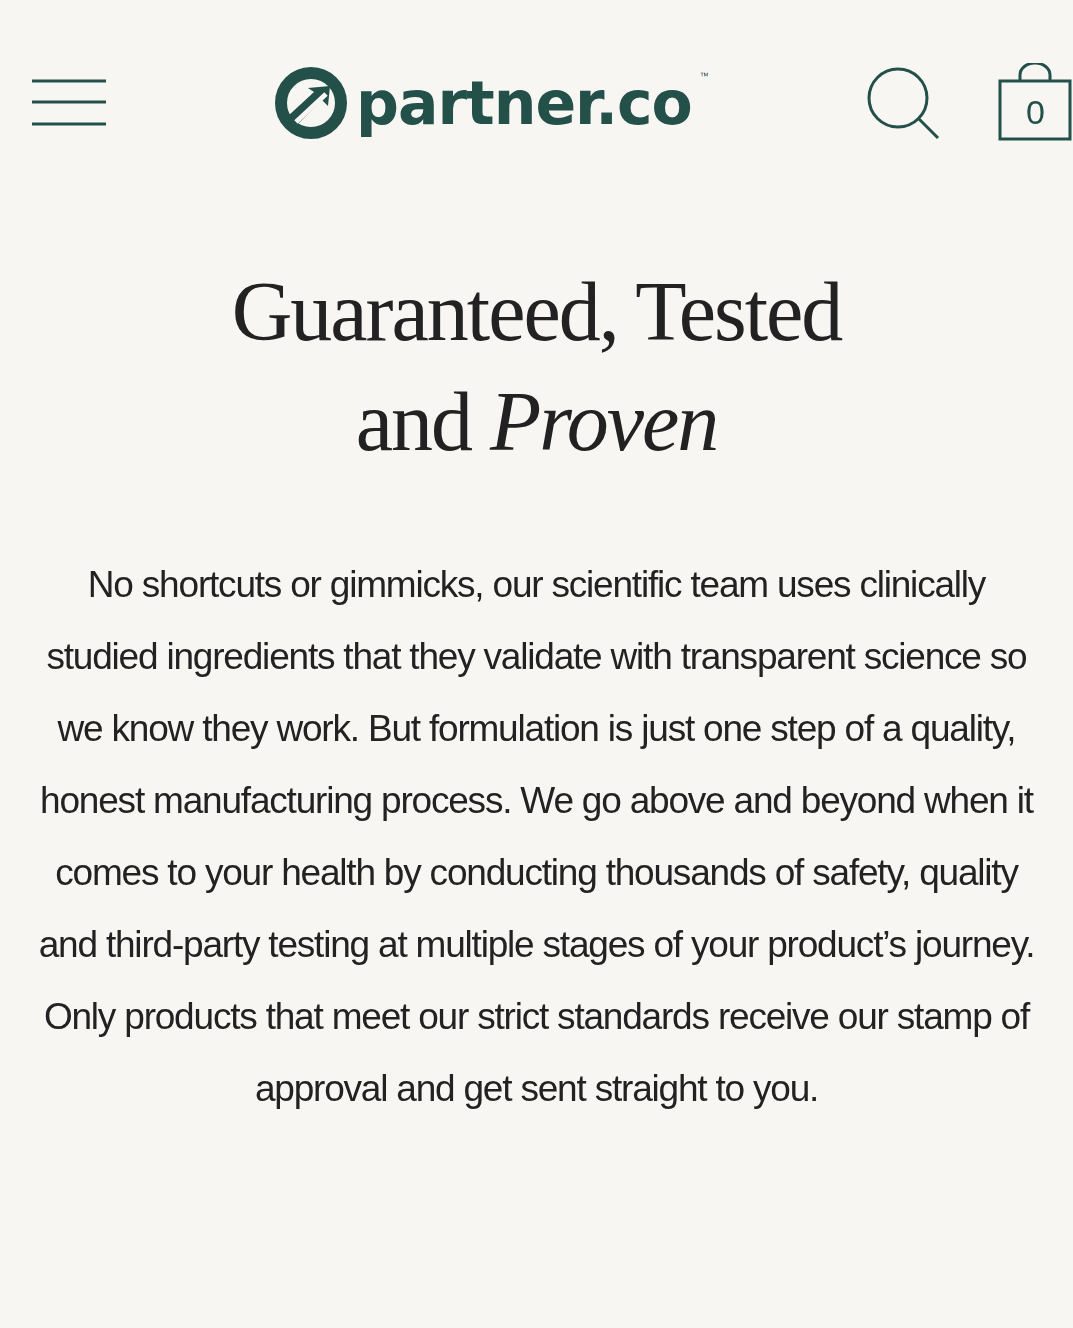 This screenshot has width=1073, height=1328. I want to click on logo-icon, so click(311, 102).